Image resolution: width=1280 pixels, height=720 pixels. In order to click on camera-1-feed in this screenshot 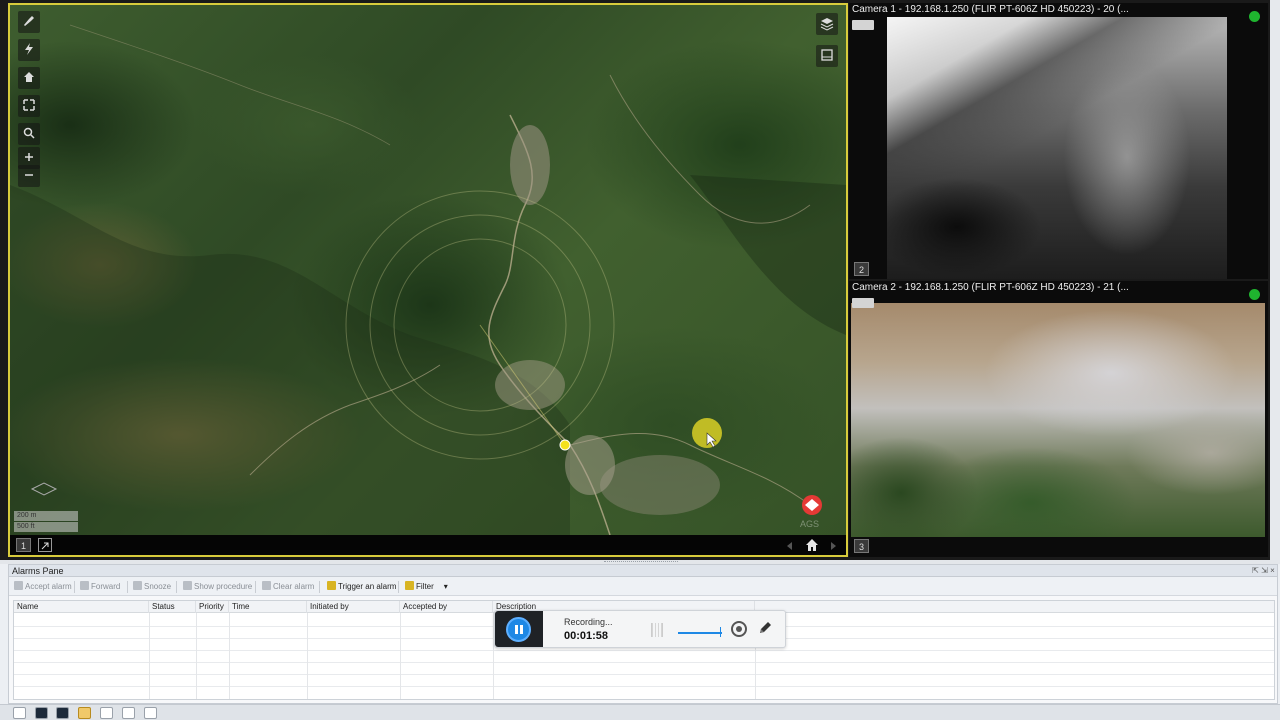, I will do `click(1057, 148)`.